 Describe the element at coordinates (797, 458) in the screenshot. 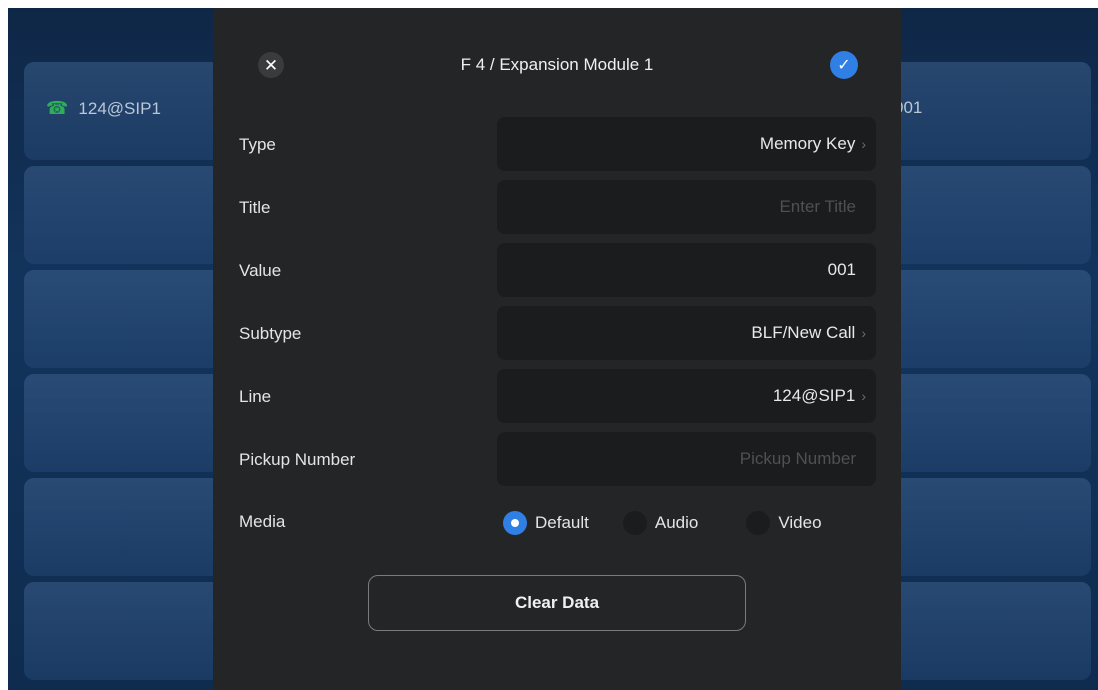

I see `pickup-placeholder: Pickup Number` at that location.